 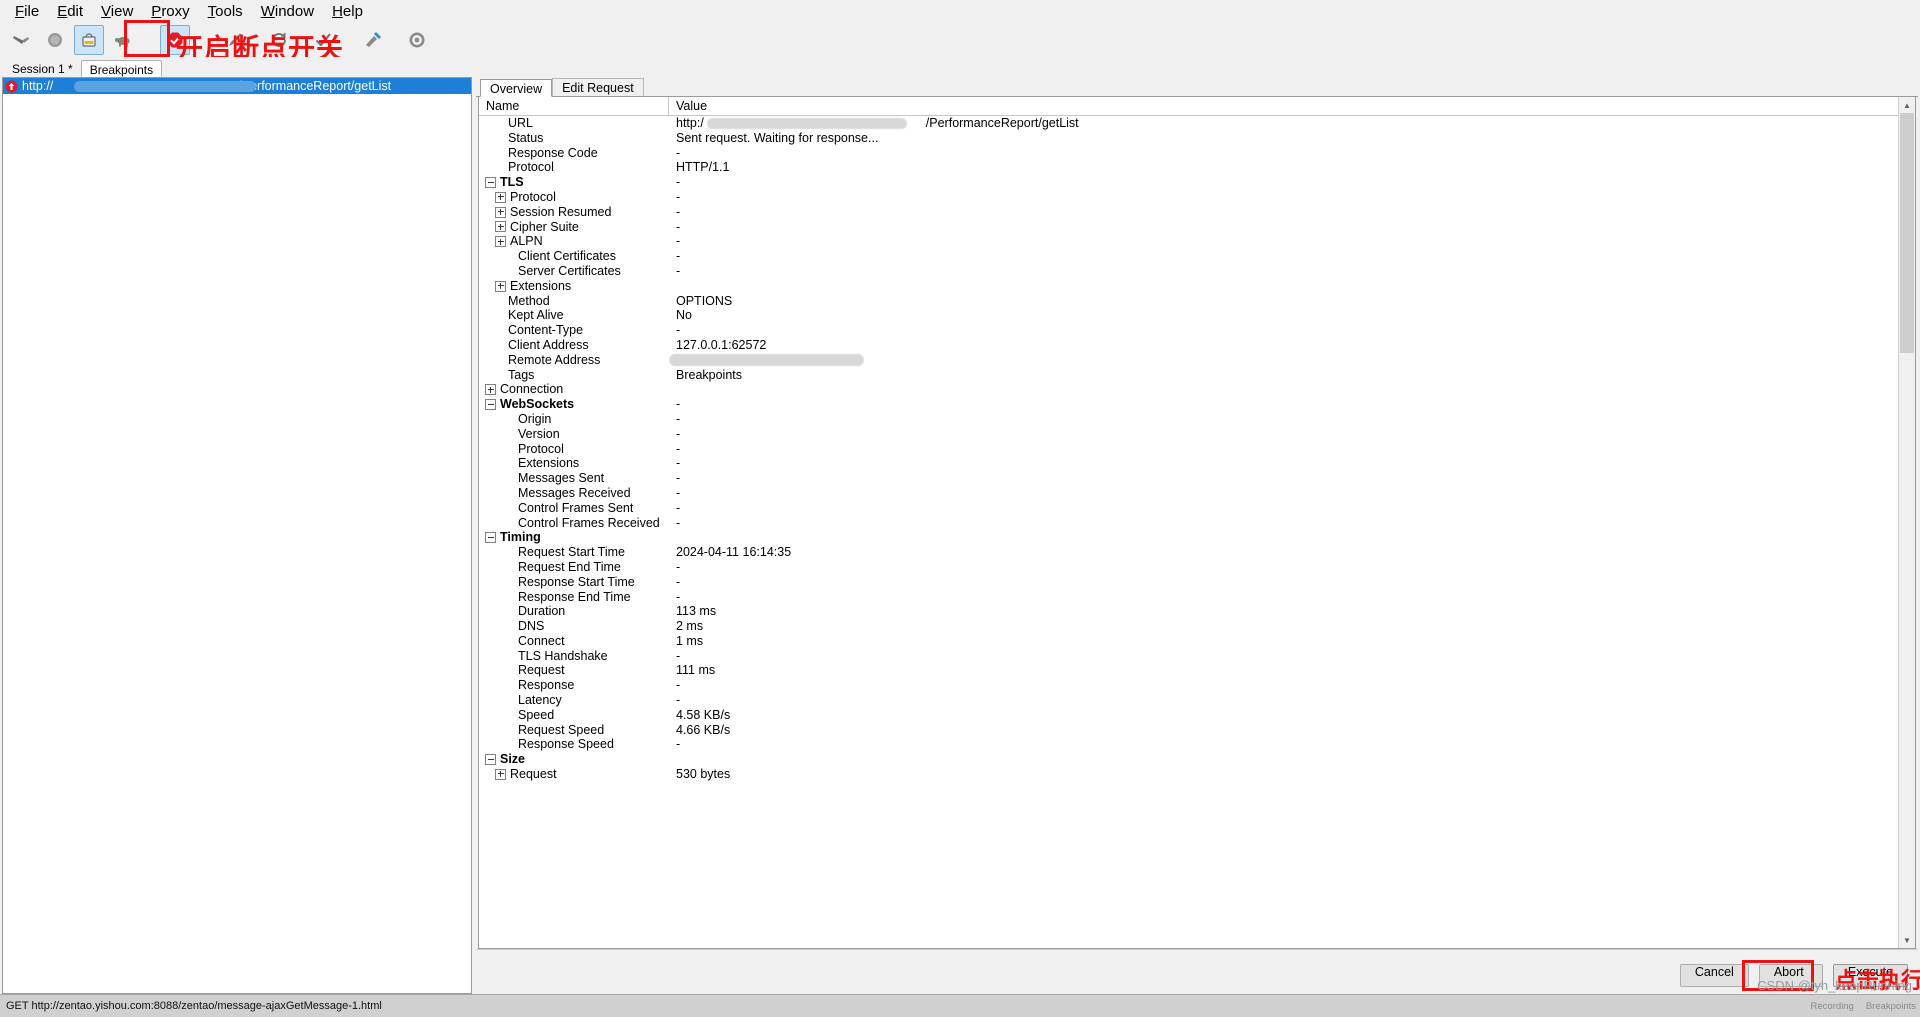 What do you see at coordinates (703, 714) in the screenshot?
I see `row-value-label: 4.58 KB/s` at bounding box center [703, 714].